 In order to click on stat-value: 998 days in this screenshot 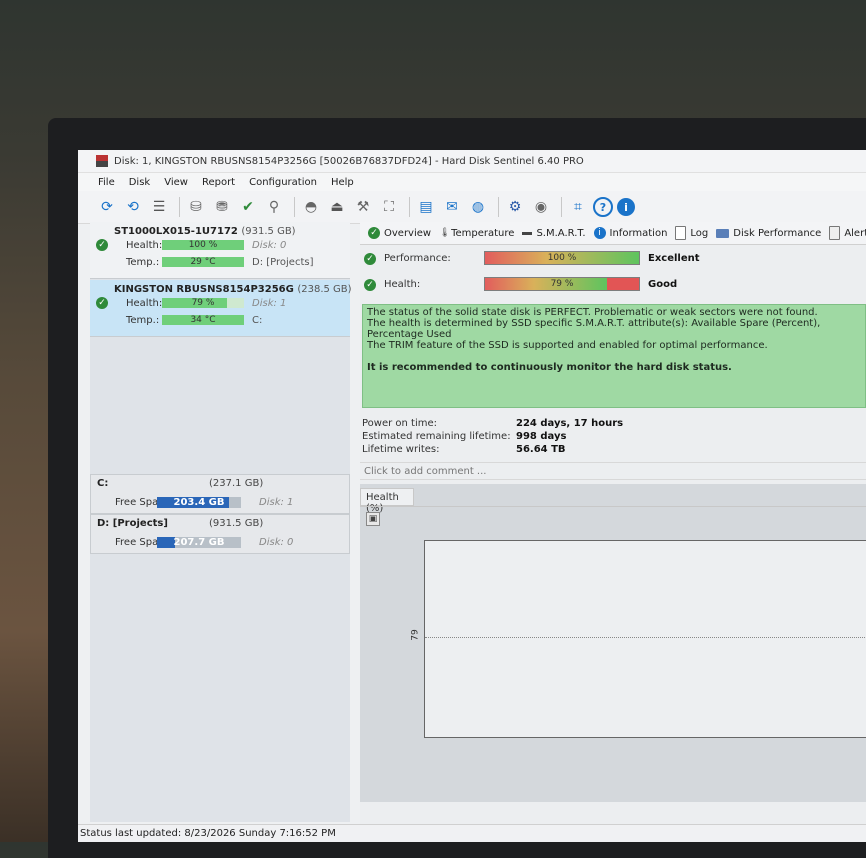, I will do `click(541, 436)`.